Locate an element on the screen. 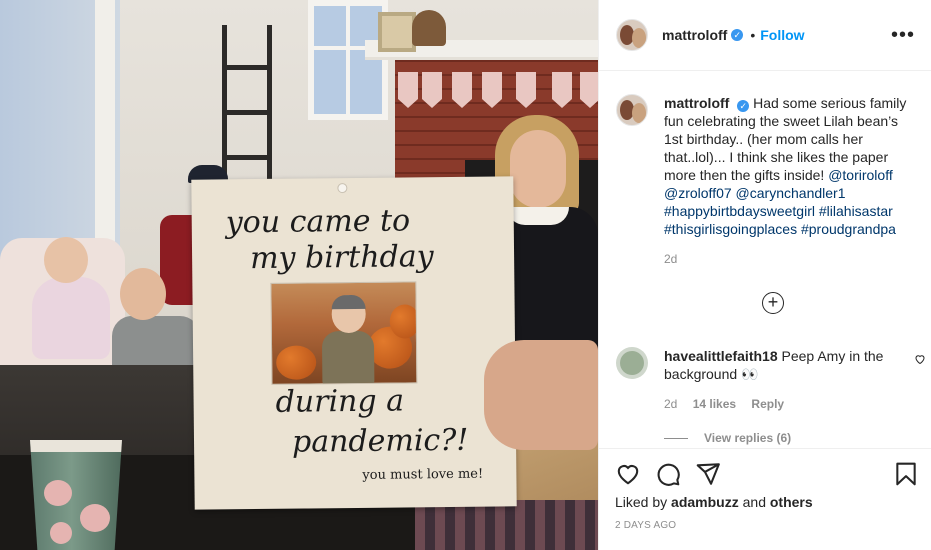  caption-username: mattroloff is located at coordinates (696, 103).